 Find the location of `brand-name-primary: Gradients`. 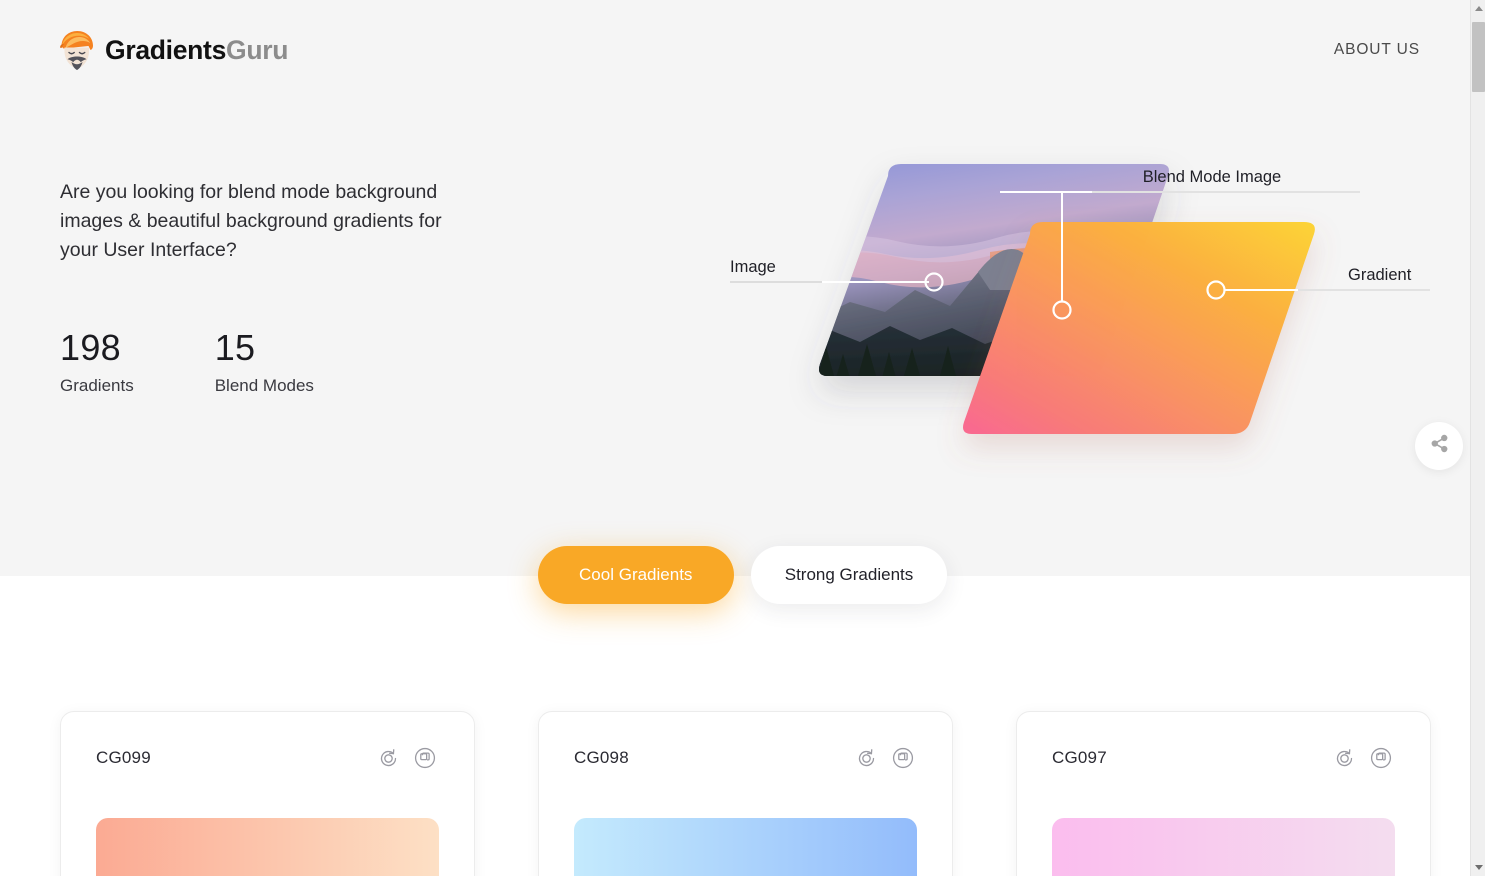

brand-name-primary: Gradients is located at coordinates (166, 49).